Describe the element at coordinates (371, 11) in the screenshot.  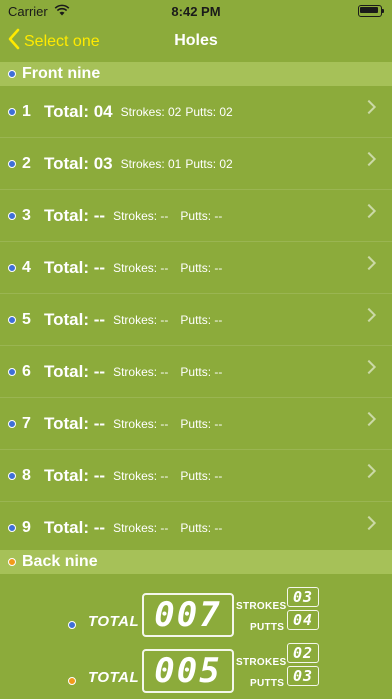
I see `battery-icon` at that location.